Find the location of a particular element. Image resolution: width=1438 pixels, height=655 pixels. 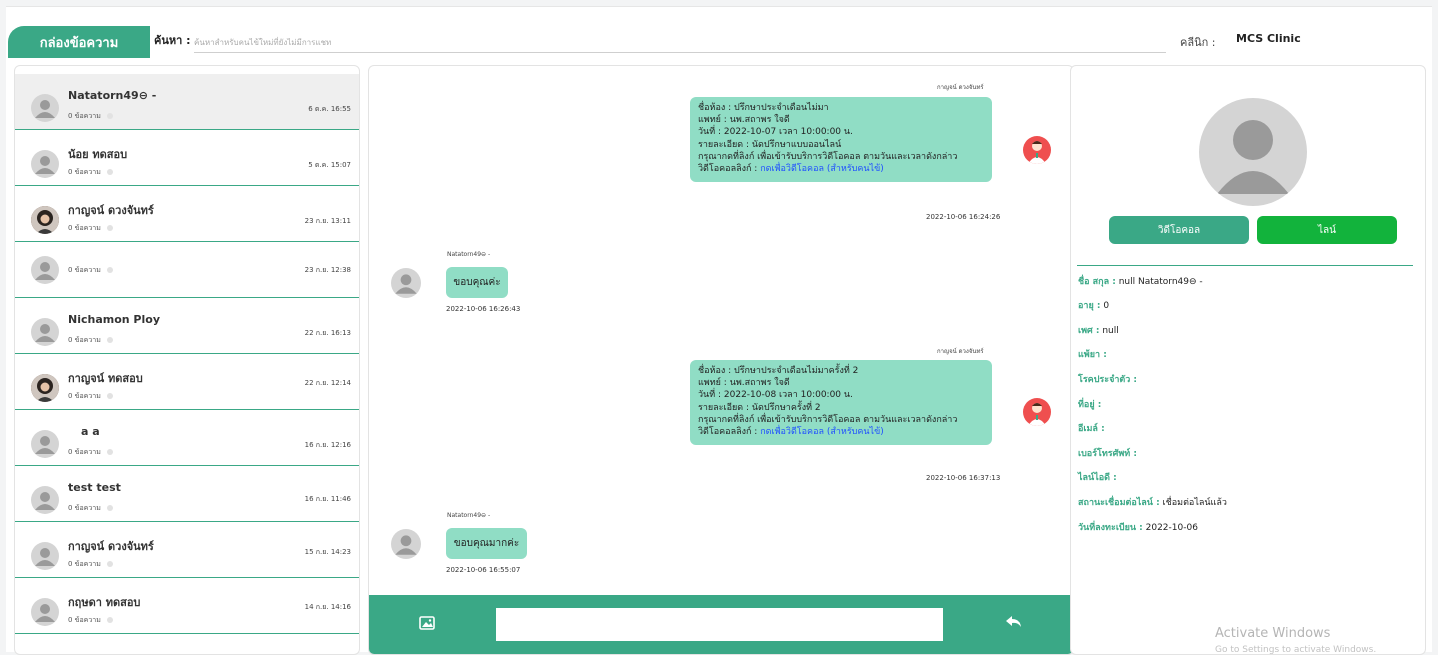

field-phone: เบอร์โทรศัพท์ : is located at coordinates (1107, 454).